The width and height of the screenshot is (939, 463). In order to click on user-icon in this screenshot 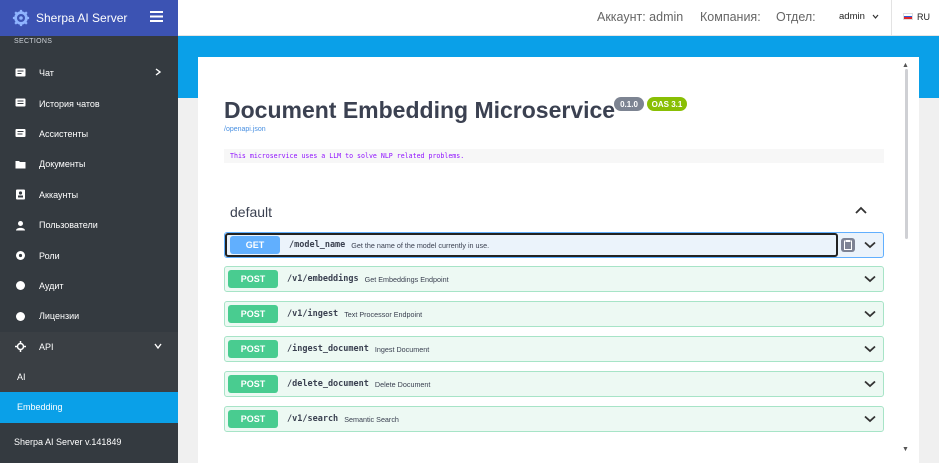, I will do `click(20, 225)`.